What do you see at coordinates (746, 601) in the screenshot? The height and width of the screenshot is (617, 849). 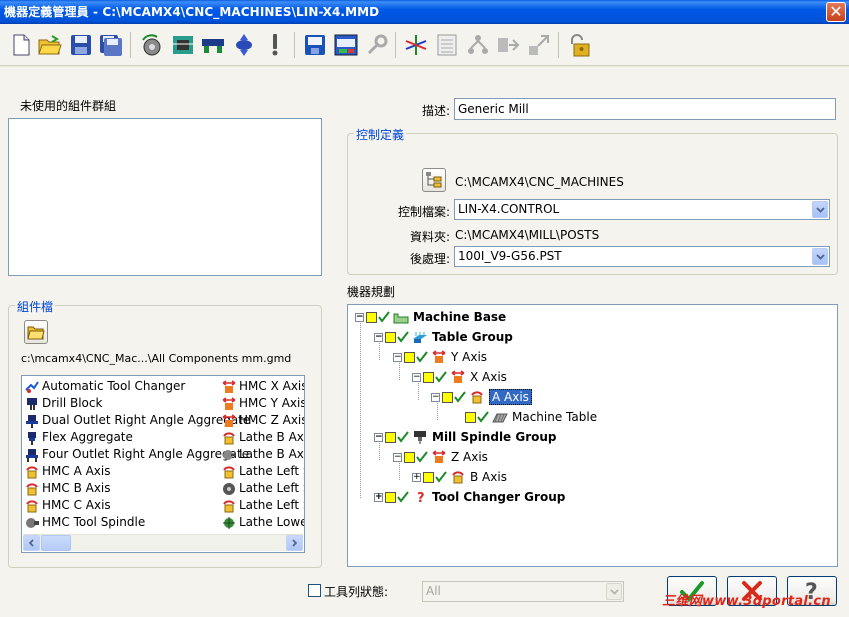 I see `watermark: 三维网www.3dportal.cn` at bounding box center [746, 601].